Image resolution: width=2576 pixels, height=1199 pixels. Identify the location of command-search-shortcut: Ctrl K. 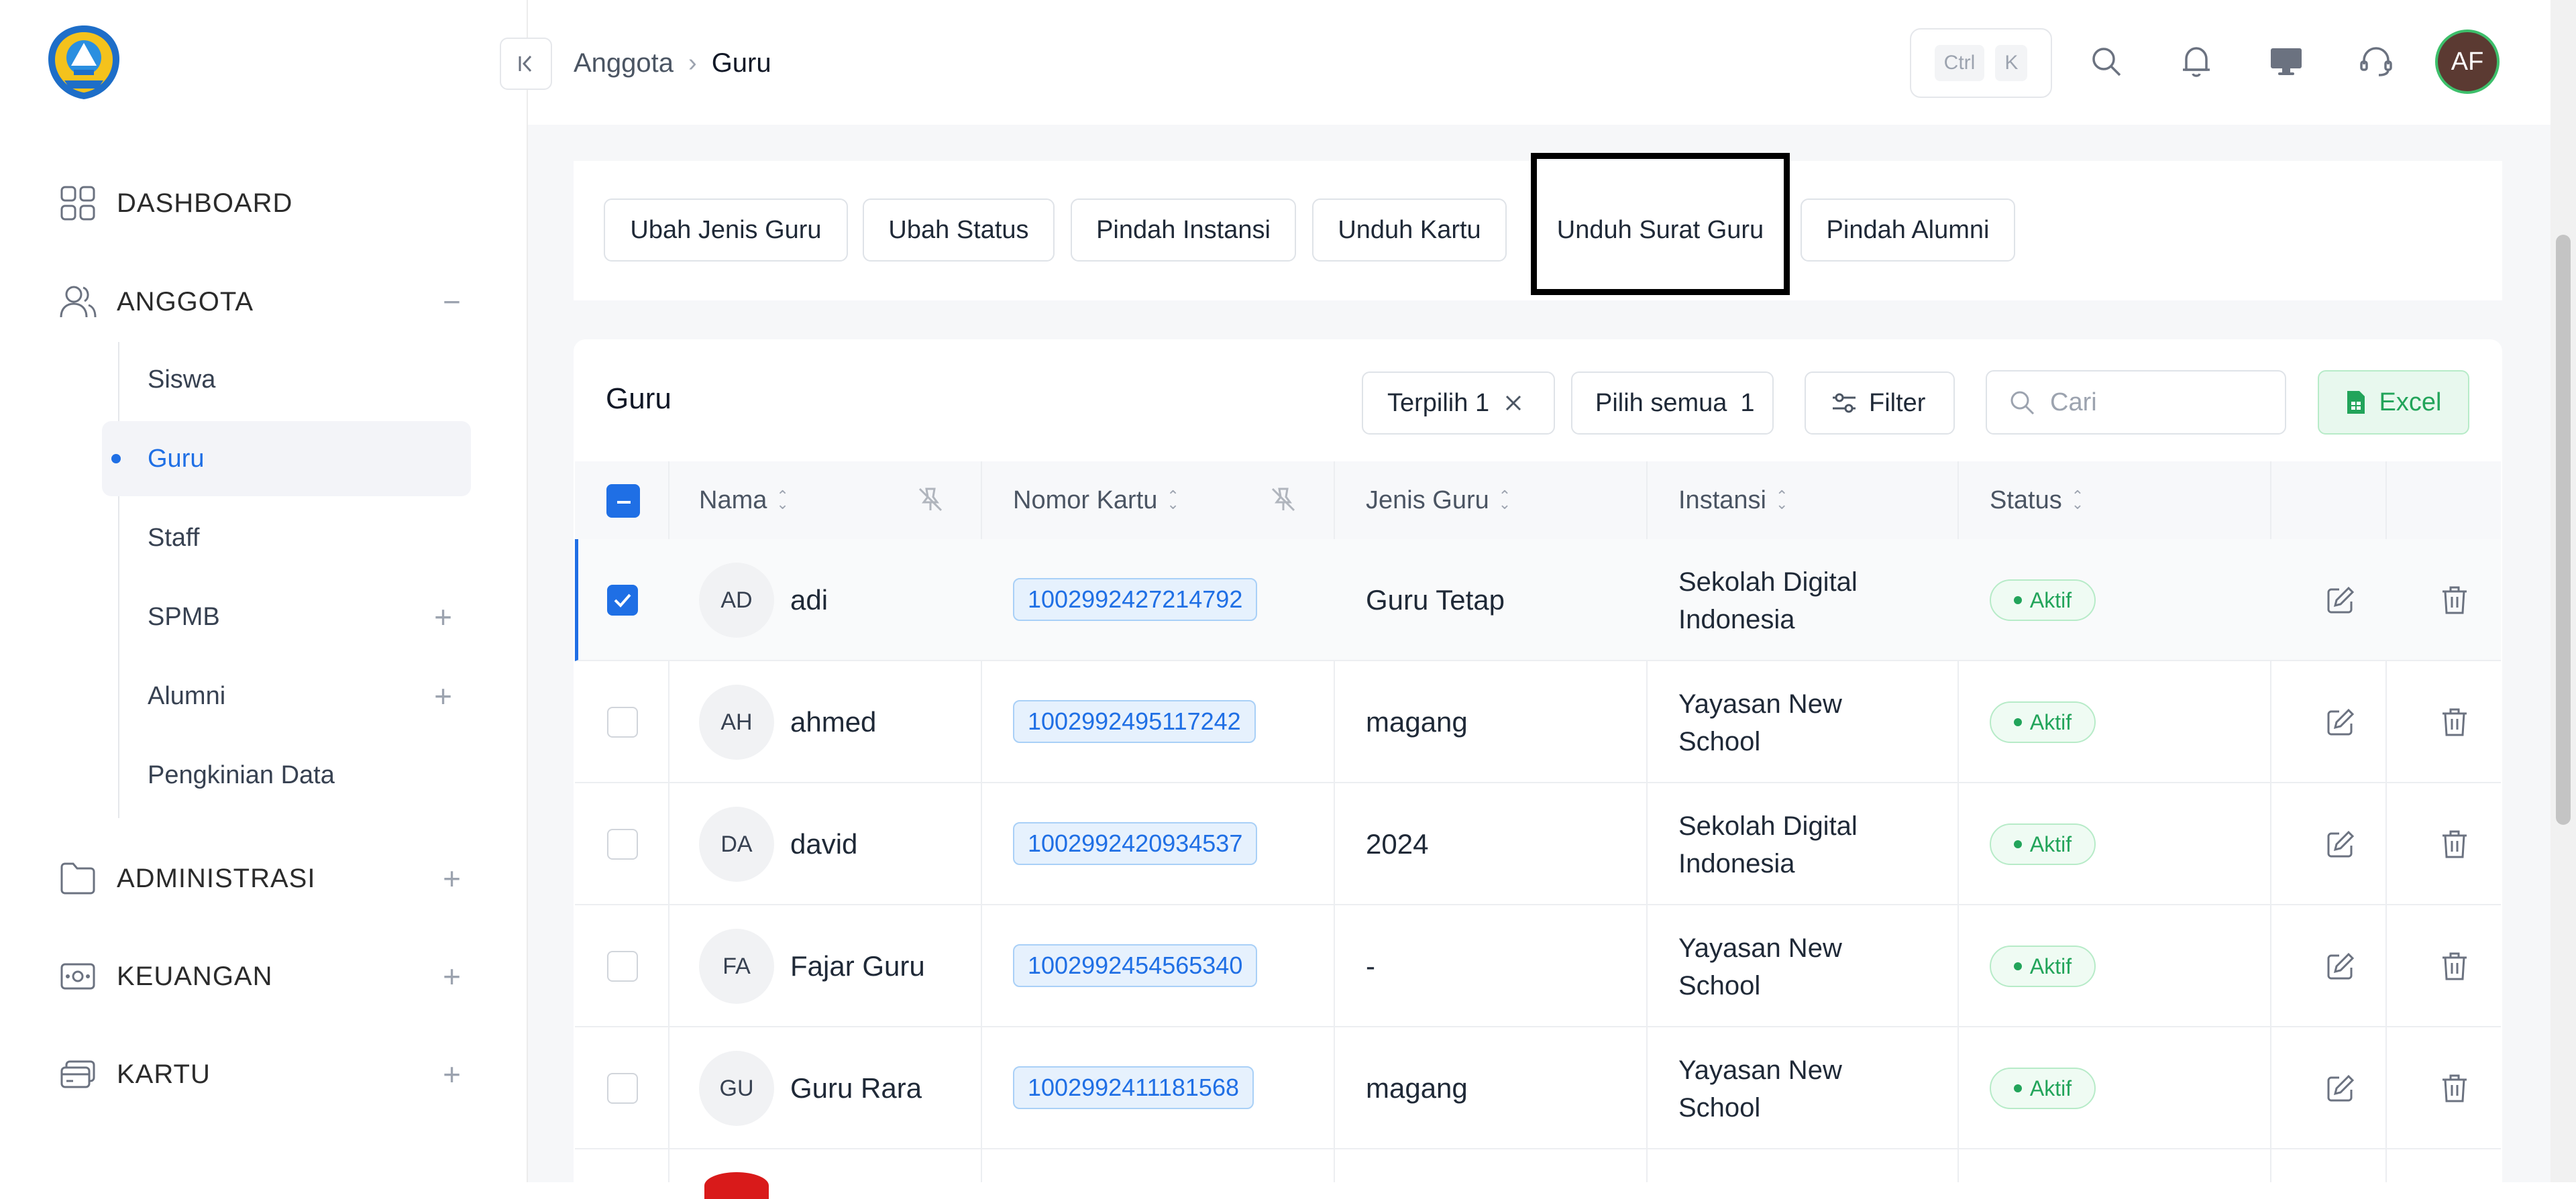
(1981, 63).